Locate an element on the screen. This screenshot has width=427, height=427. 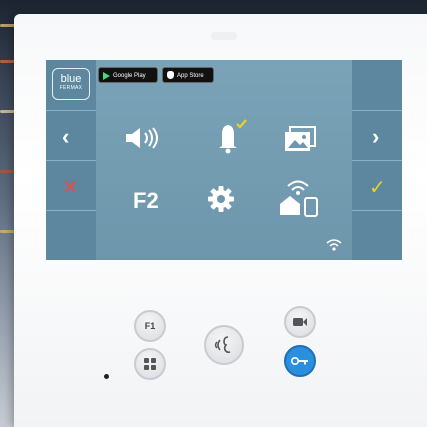
brand-mark is located at coordinates (224, 36).